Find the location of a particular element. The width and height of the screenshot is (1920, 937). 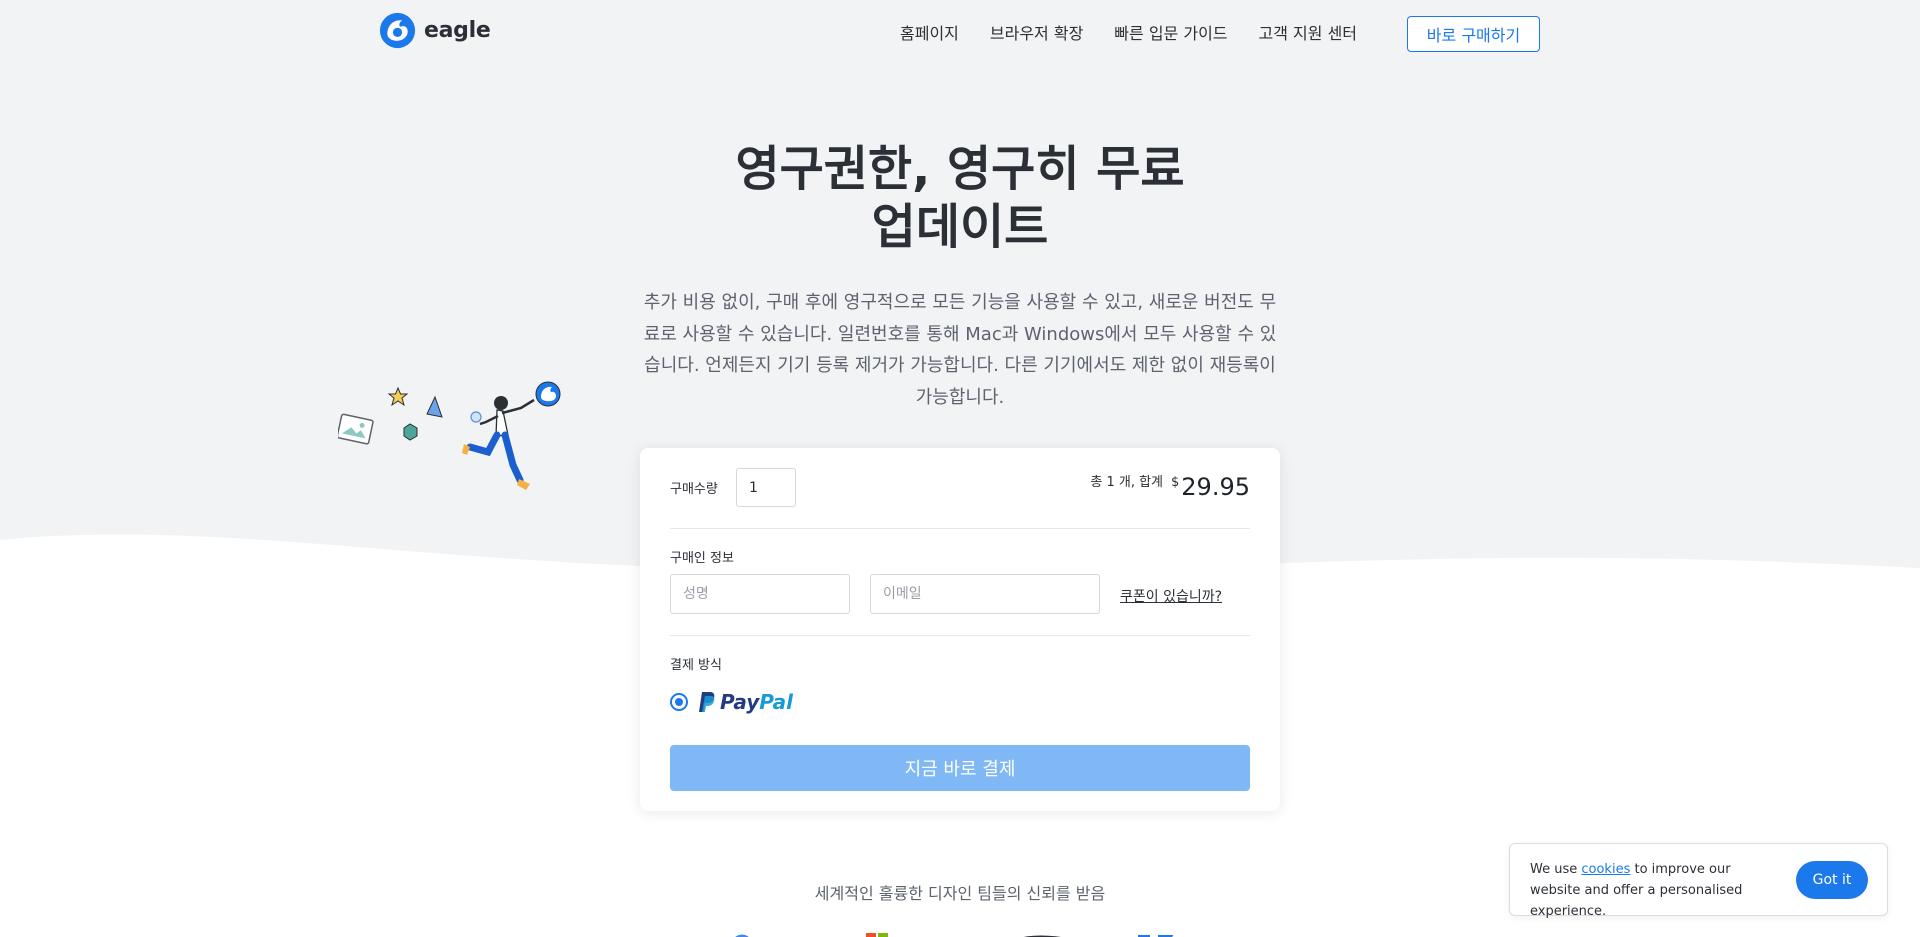

nav-quick-start-guide: 빠른 입문 가이드 is located at coordinates (1170, 32).